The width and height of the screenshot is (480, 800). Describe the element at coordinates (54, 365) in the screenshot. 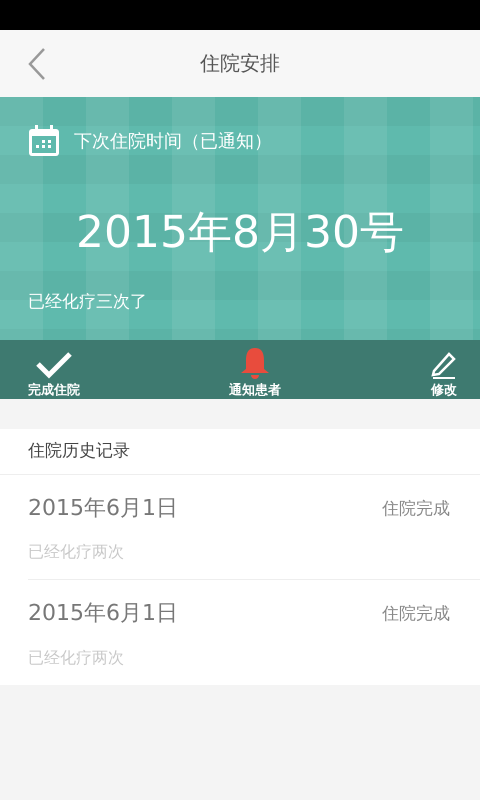

I see `checkmark-icon` at that location.